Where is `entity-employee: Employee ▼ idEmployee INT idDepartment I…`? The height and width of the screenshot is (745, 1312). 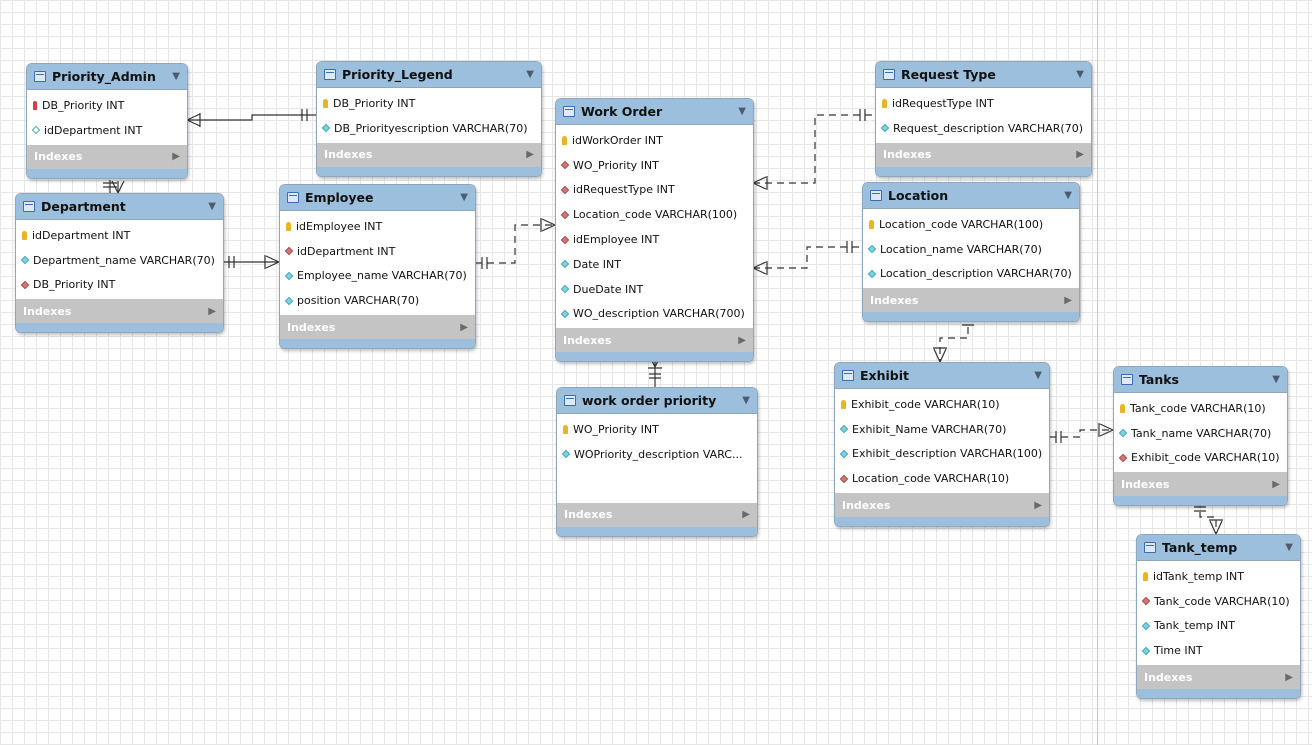
entity-employee: Employee ▼ idEmployee INT idDepartment I… is located at coordinates (377, 267).